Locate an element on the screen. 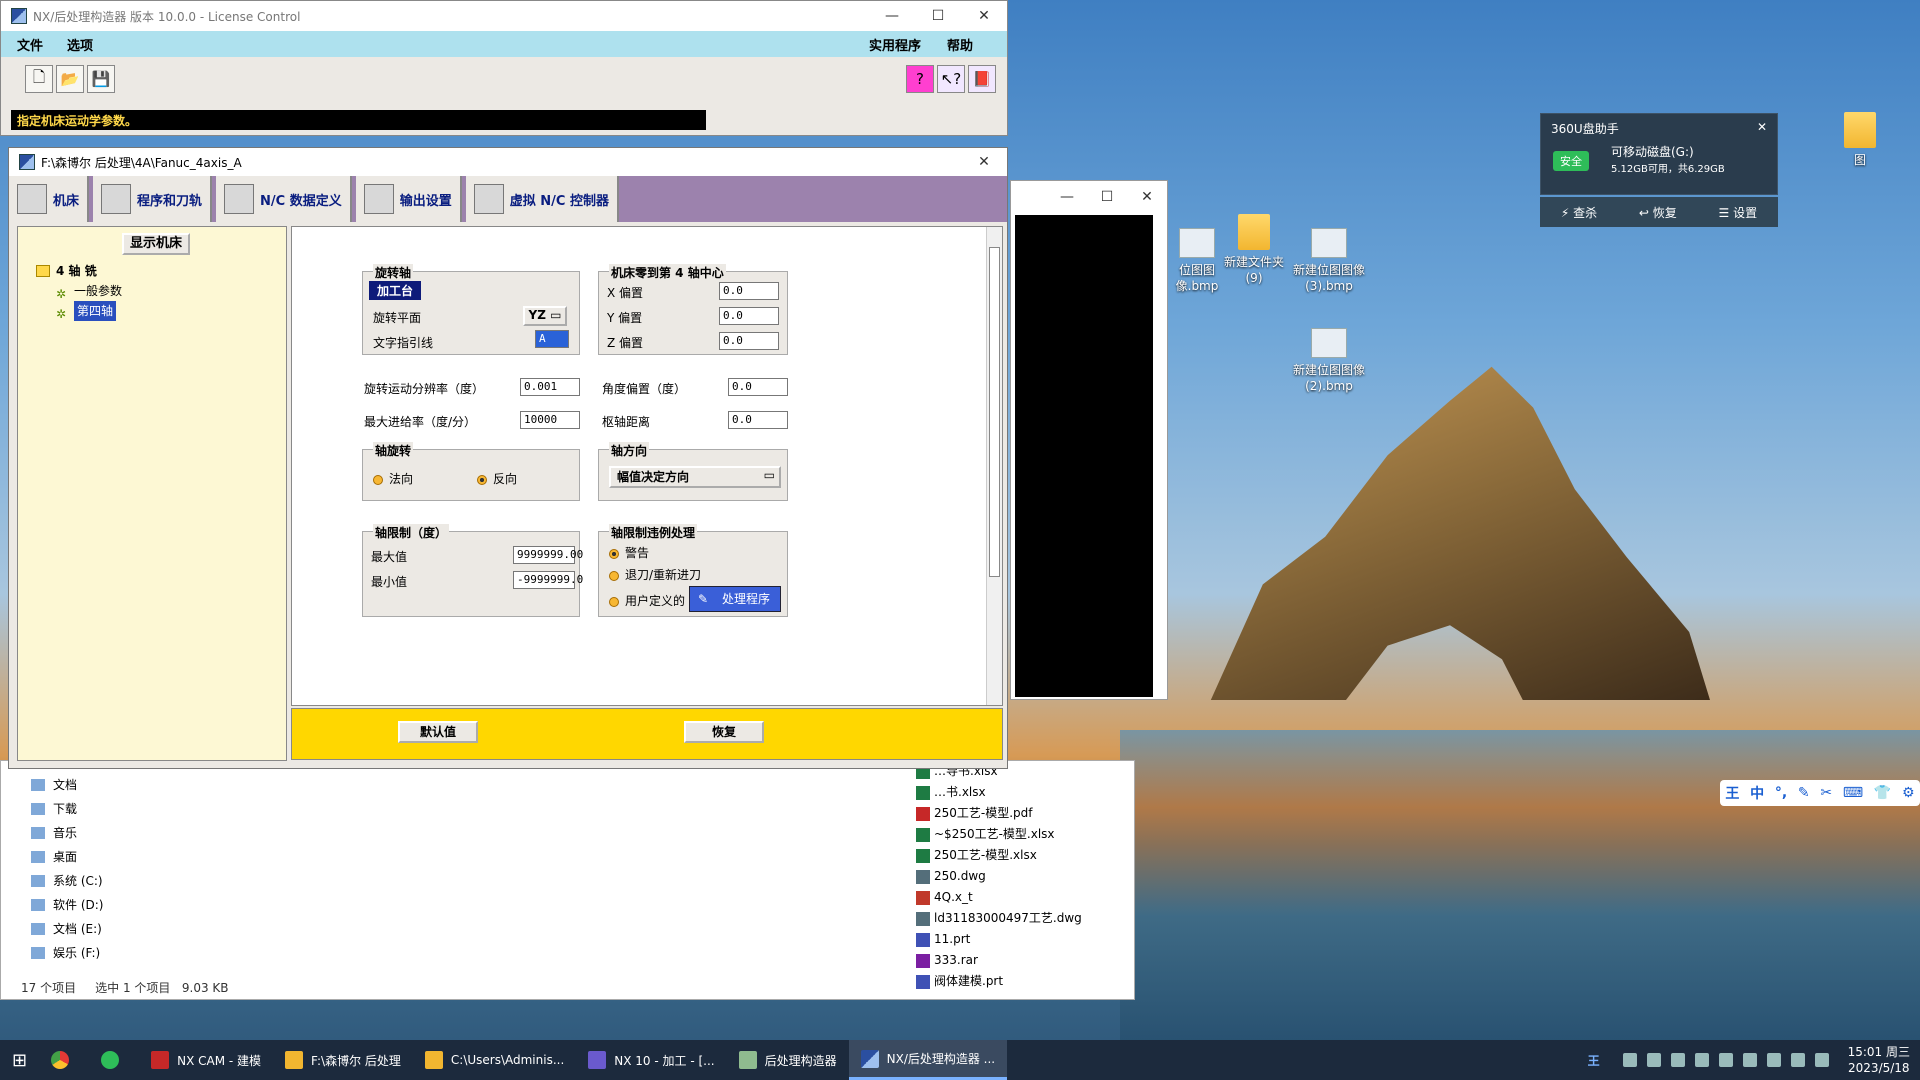  show-machine-button: 显示机床 is located at coordinates (156, 244).